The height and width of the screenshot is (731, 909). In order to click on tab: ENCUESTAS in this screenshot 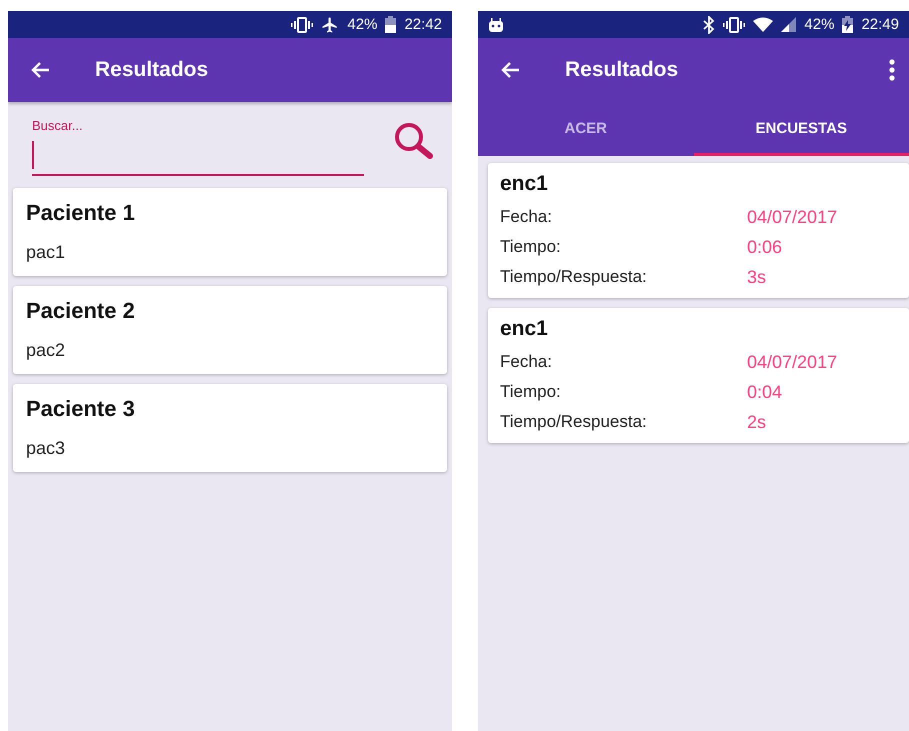, I will do `click(801, 129)`.